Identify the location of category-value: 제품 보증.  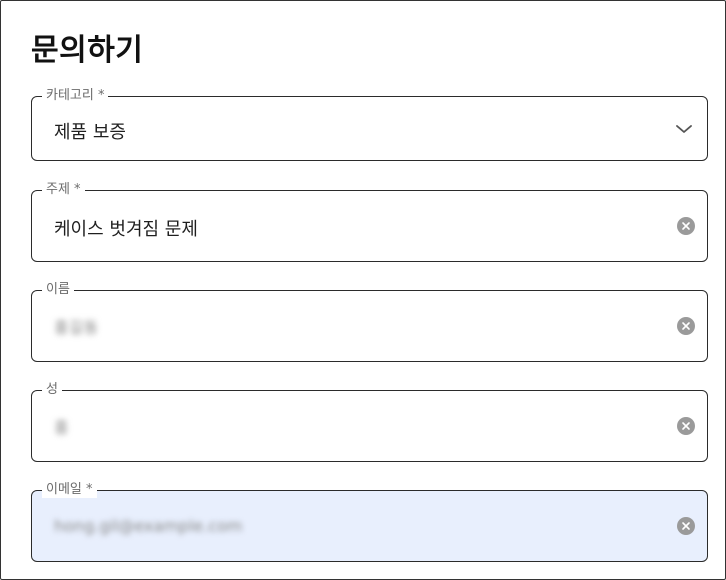
(90, 132).